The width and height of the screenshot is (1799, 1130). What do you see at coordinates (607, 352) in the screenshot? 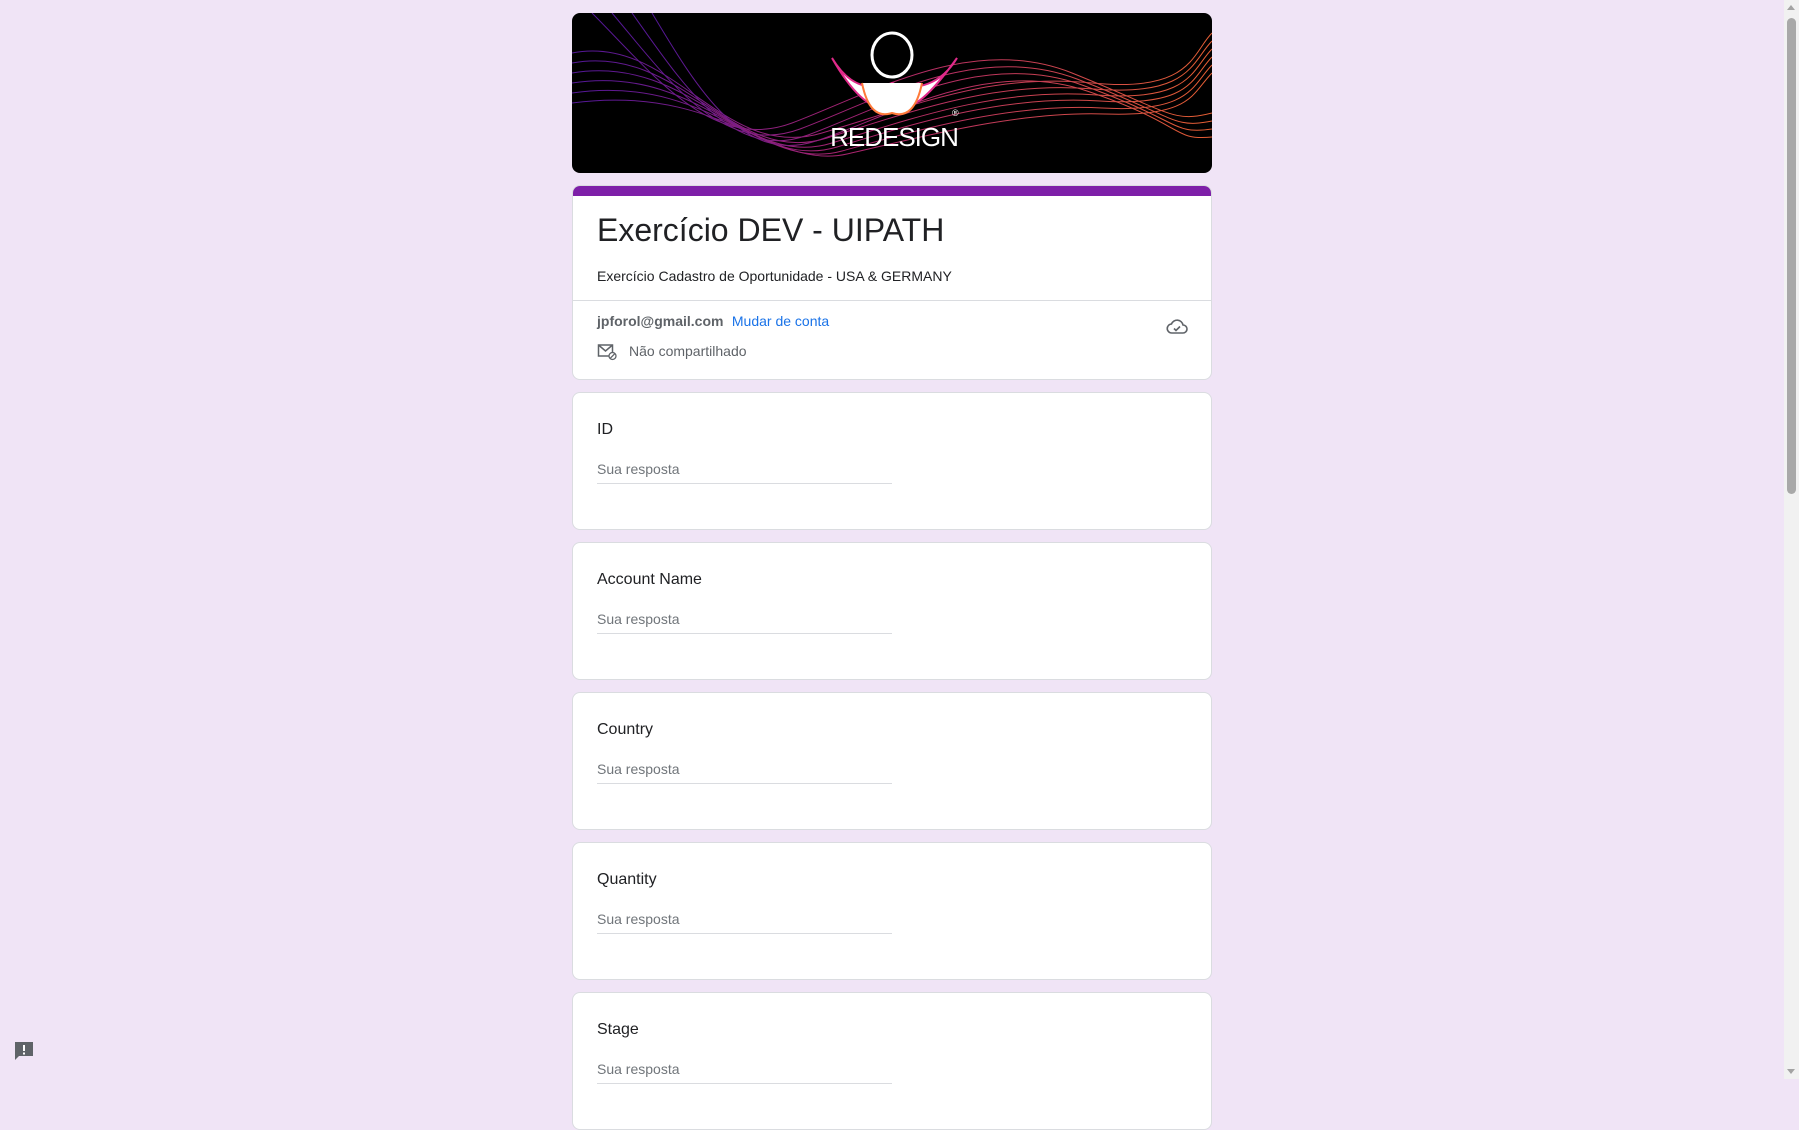
I see `mail-icon` at bounding box center [607, 352].